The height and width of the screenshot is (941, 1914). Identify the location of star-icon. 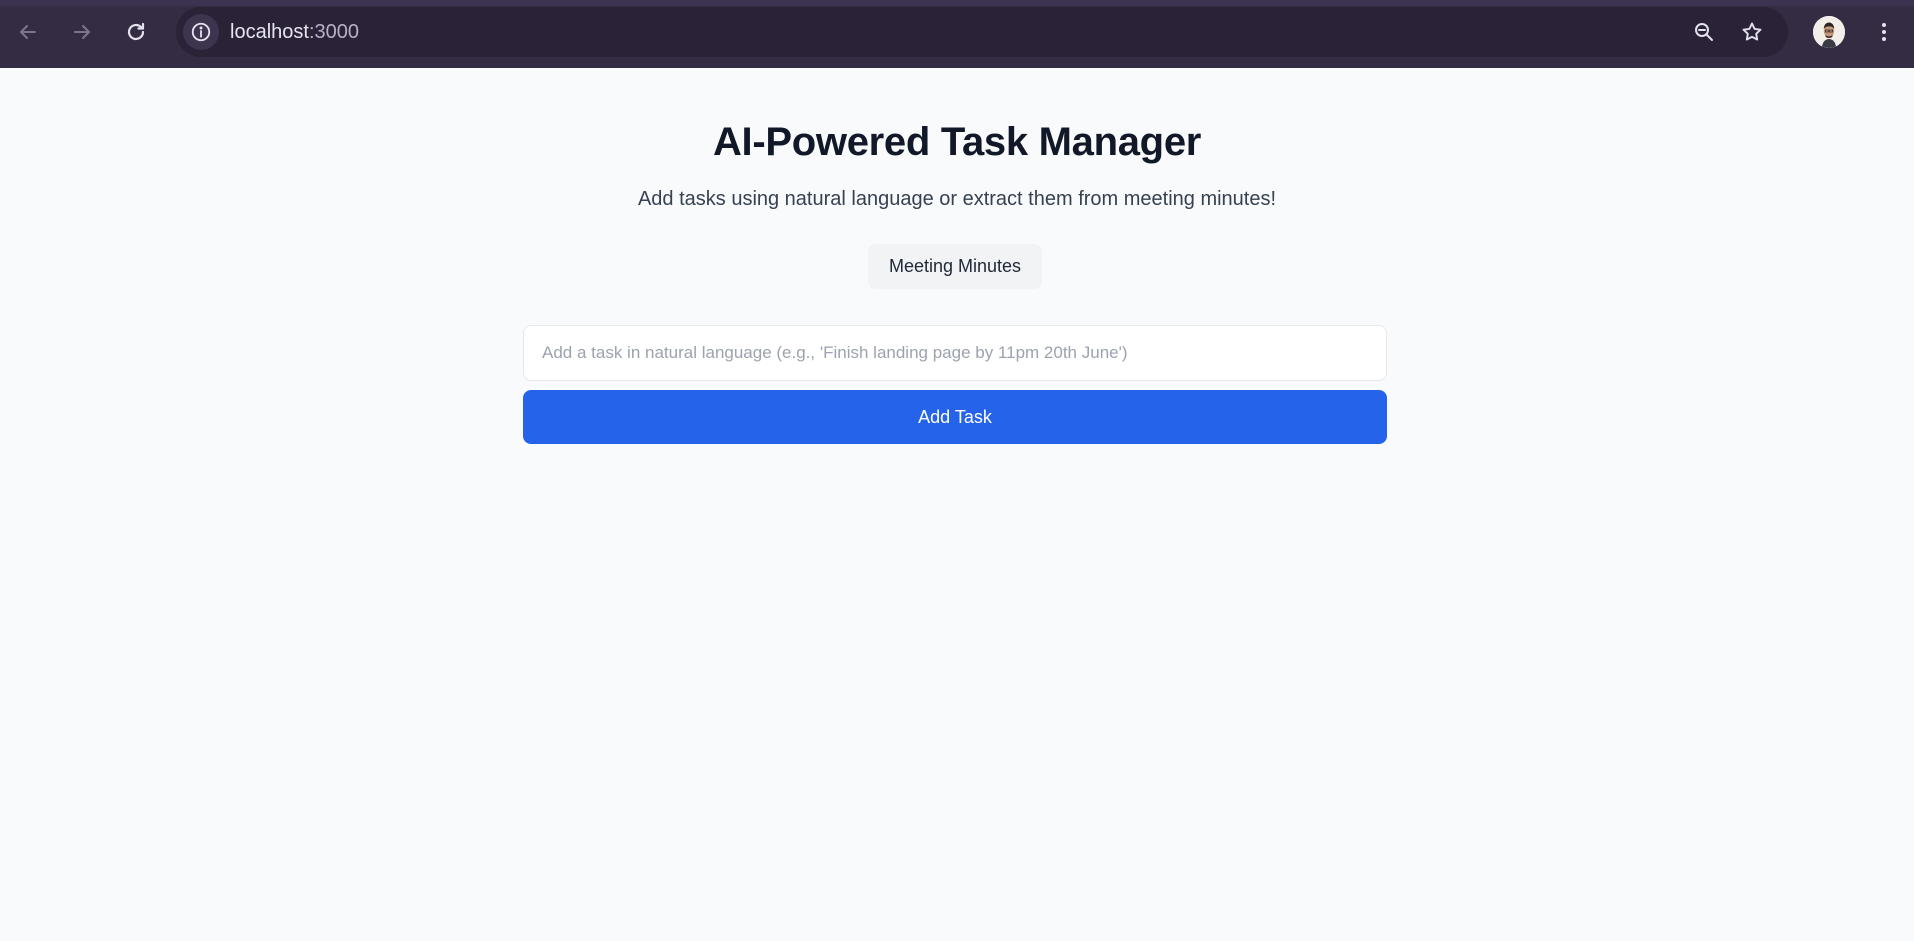
(1752, 31).